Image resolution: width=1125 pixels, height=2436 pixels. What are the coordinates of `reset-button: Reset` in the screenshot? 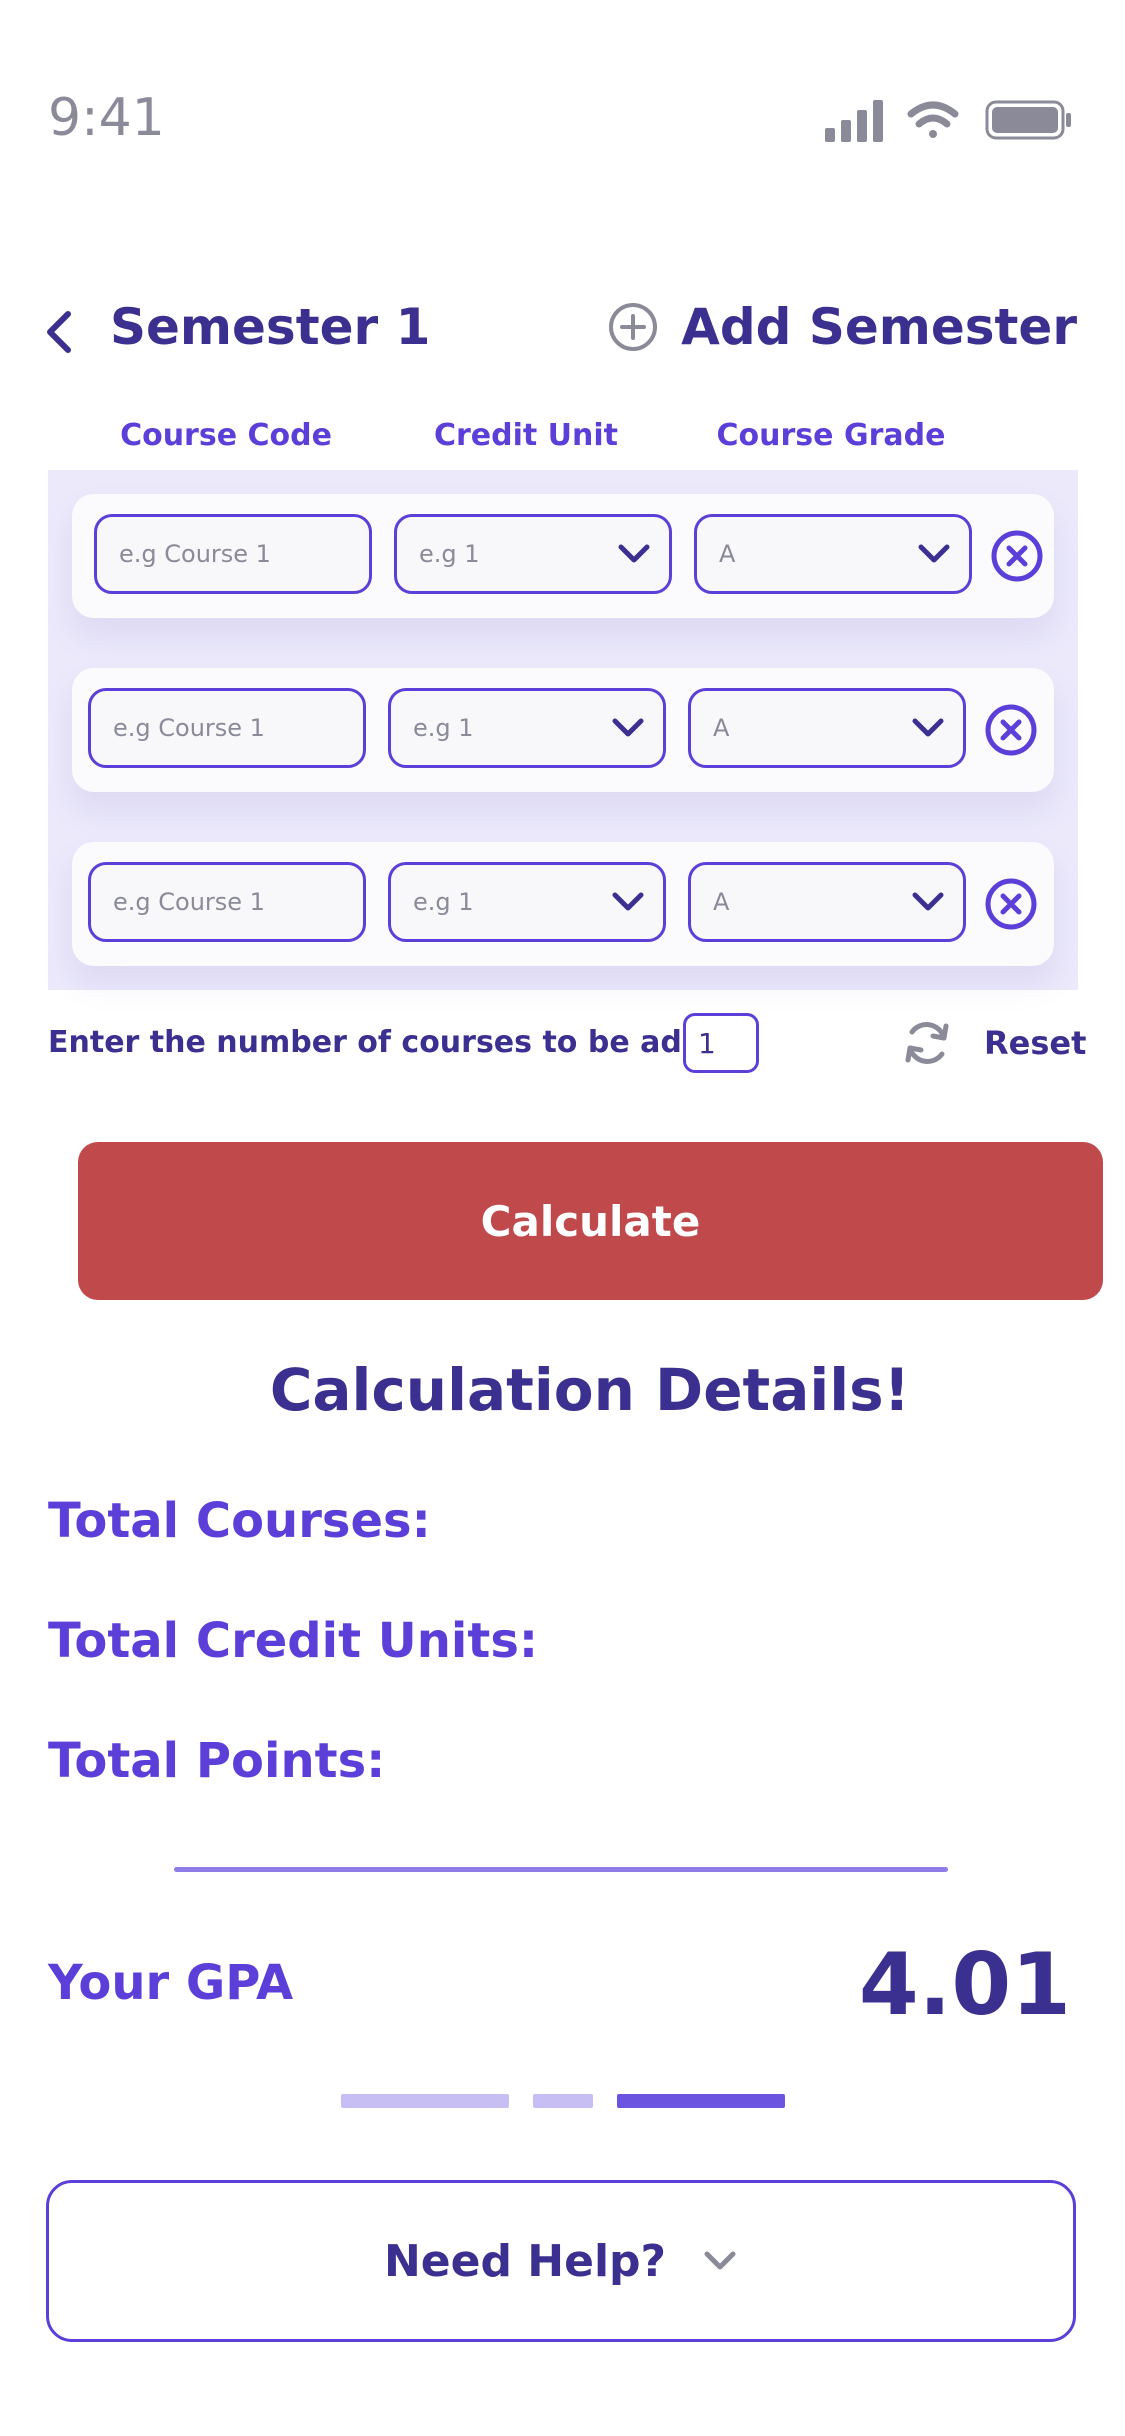 It's located at (993, 1043).